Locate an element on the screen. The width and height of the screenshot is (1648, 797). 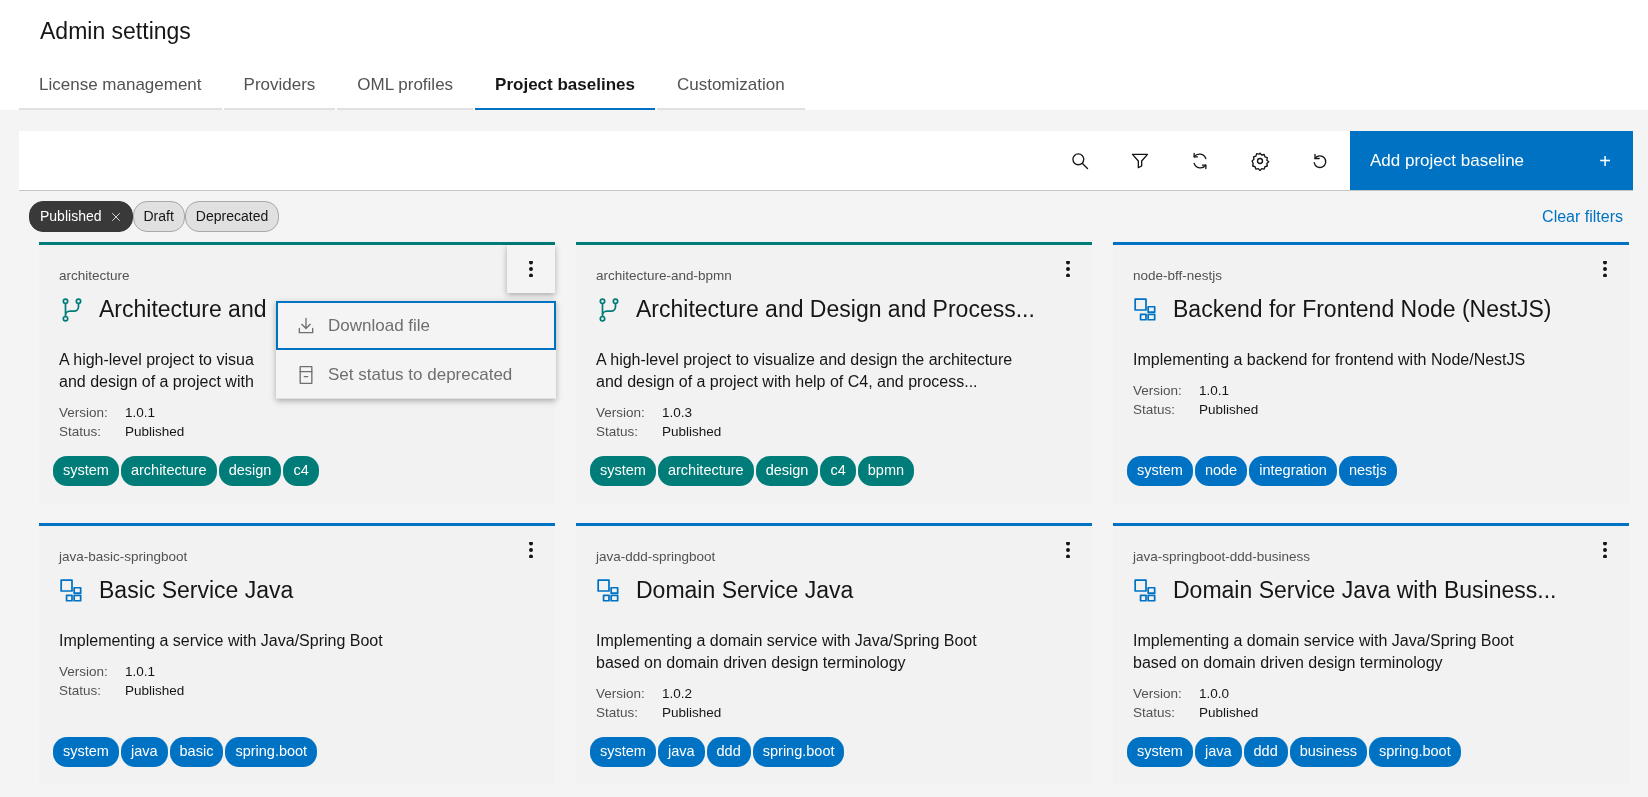
close-icon is located at coordinates (115, 216).